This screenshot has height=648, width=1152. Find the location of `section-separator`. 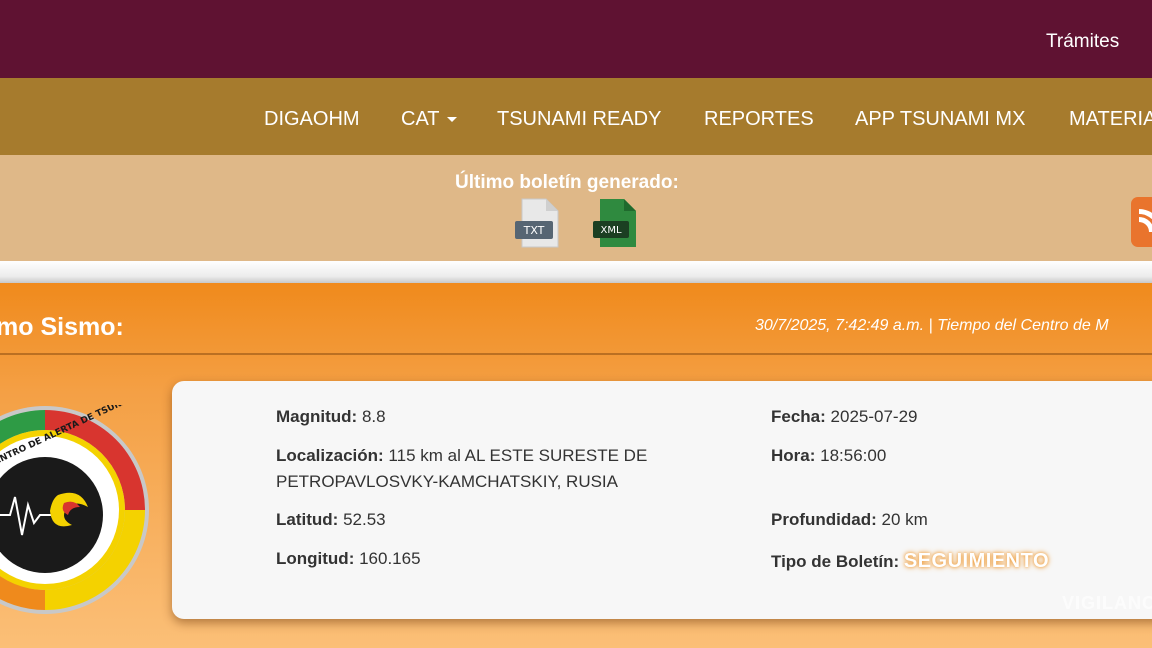

section-separator is located at coordinates (576, 272).